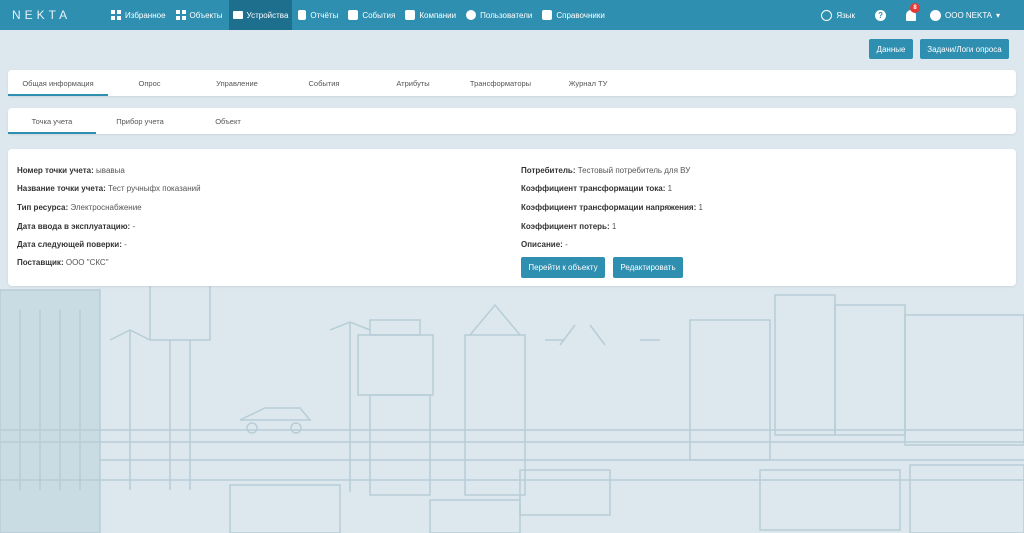 This screenshot has height=533, width=1024. What do you see at coordinates (471, 15) in the screenshot?
I see `user-icon` at bounding box center [471, 15].